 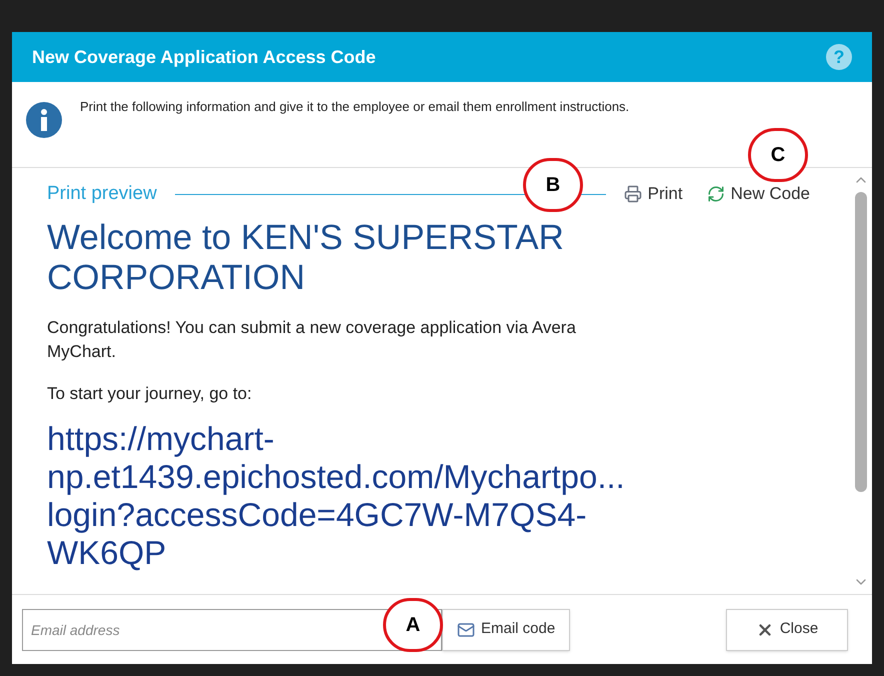 What do you see at coordinates (312, 340) in the screenshot?
I see `body-text: Congratulations! You can submit a new coverage application via Avera MyChart.` at bounding box center [312, 340].